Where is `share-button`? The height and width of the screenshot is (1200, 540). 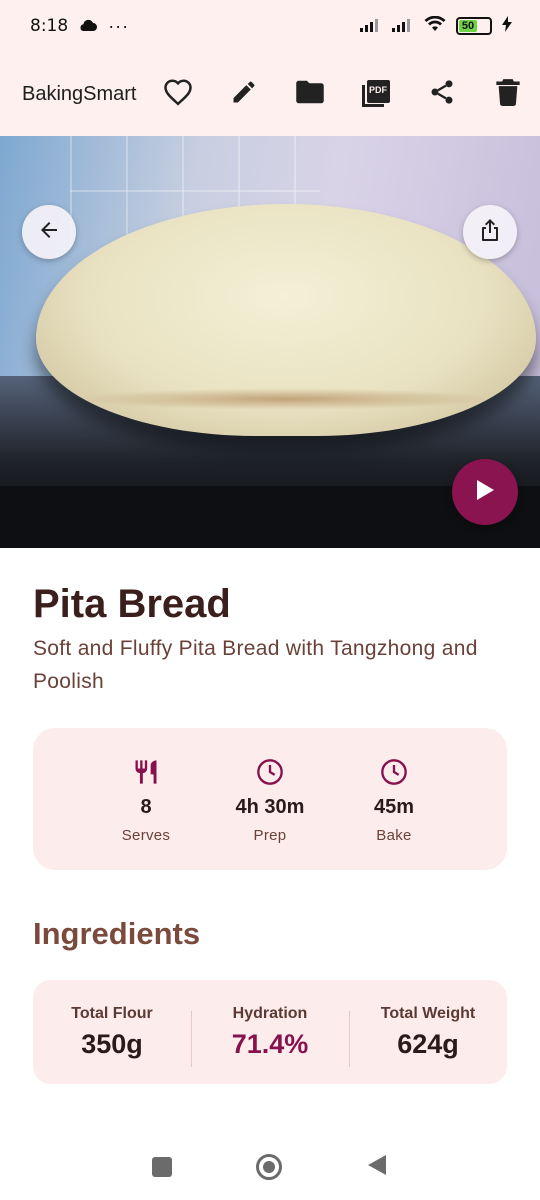 share-button is located at coordinates (442, 94).